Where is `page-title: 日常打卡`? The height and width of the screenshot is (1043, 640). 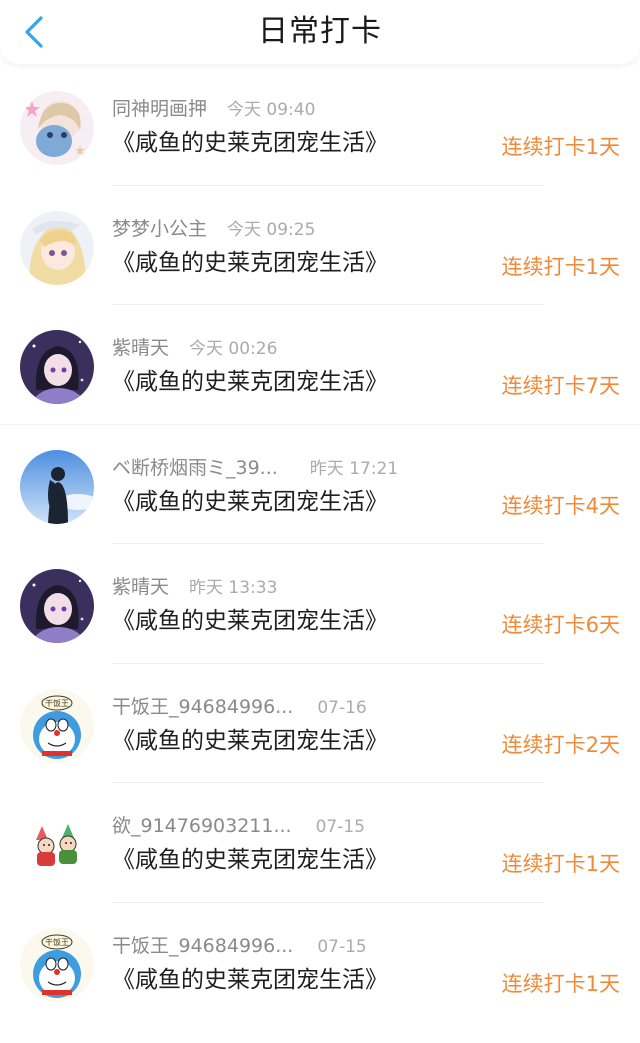 page-title: 日常打卡 is located at coordinates (320, 31).